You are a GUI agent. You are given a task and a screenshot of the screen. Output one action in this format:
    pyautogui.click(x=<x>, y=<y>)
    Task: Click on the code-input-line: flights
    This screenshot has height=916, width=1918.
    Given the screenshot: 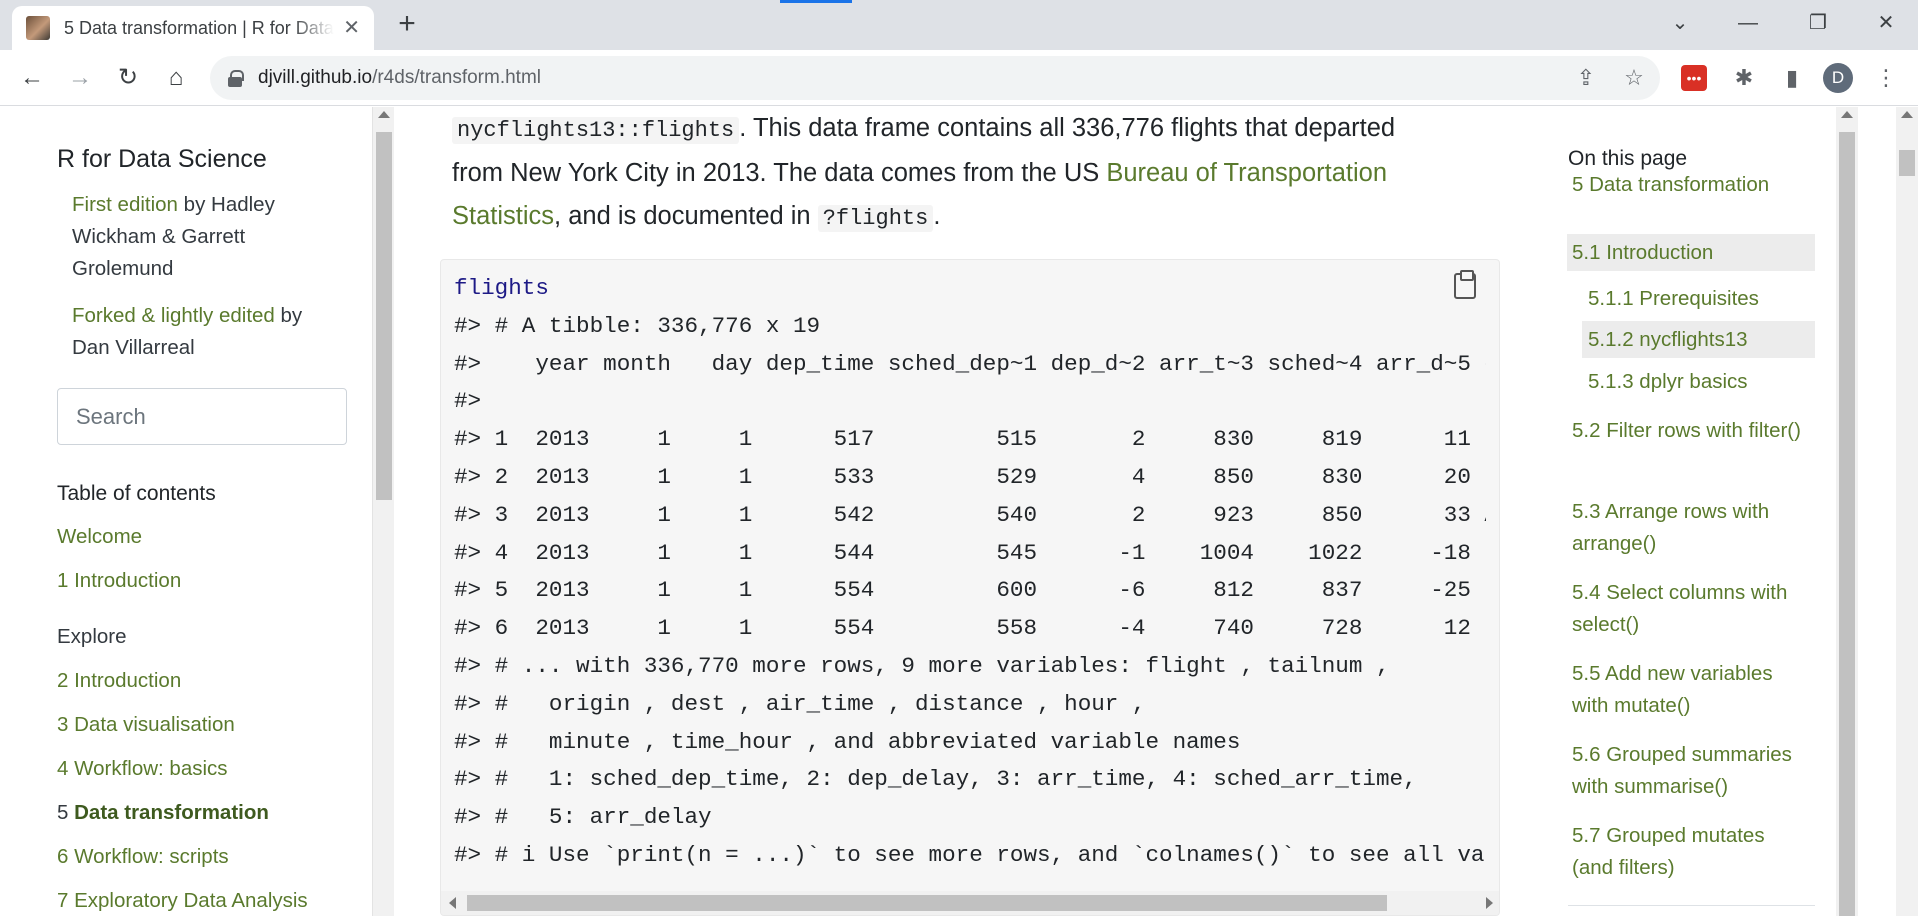 What is the action you would take?
    pyautogui.click(x=501, y=288)
    